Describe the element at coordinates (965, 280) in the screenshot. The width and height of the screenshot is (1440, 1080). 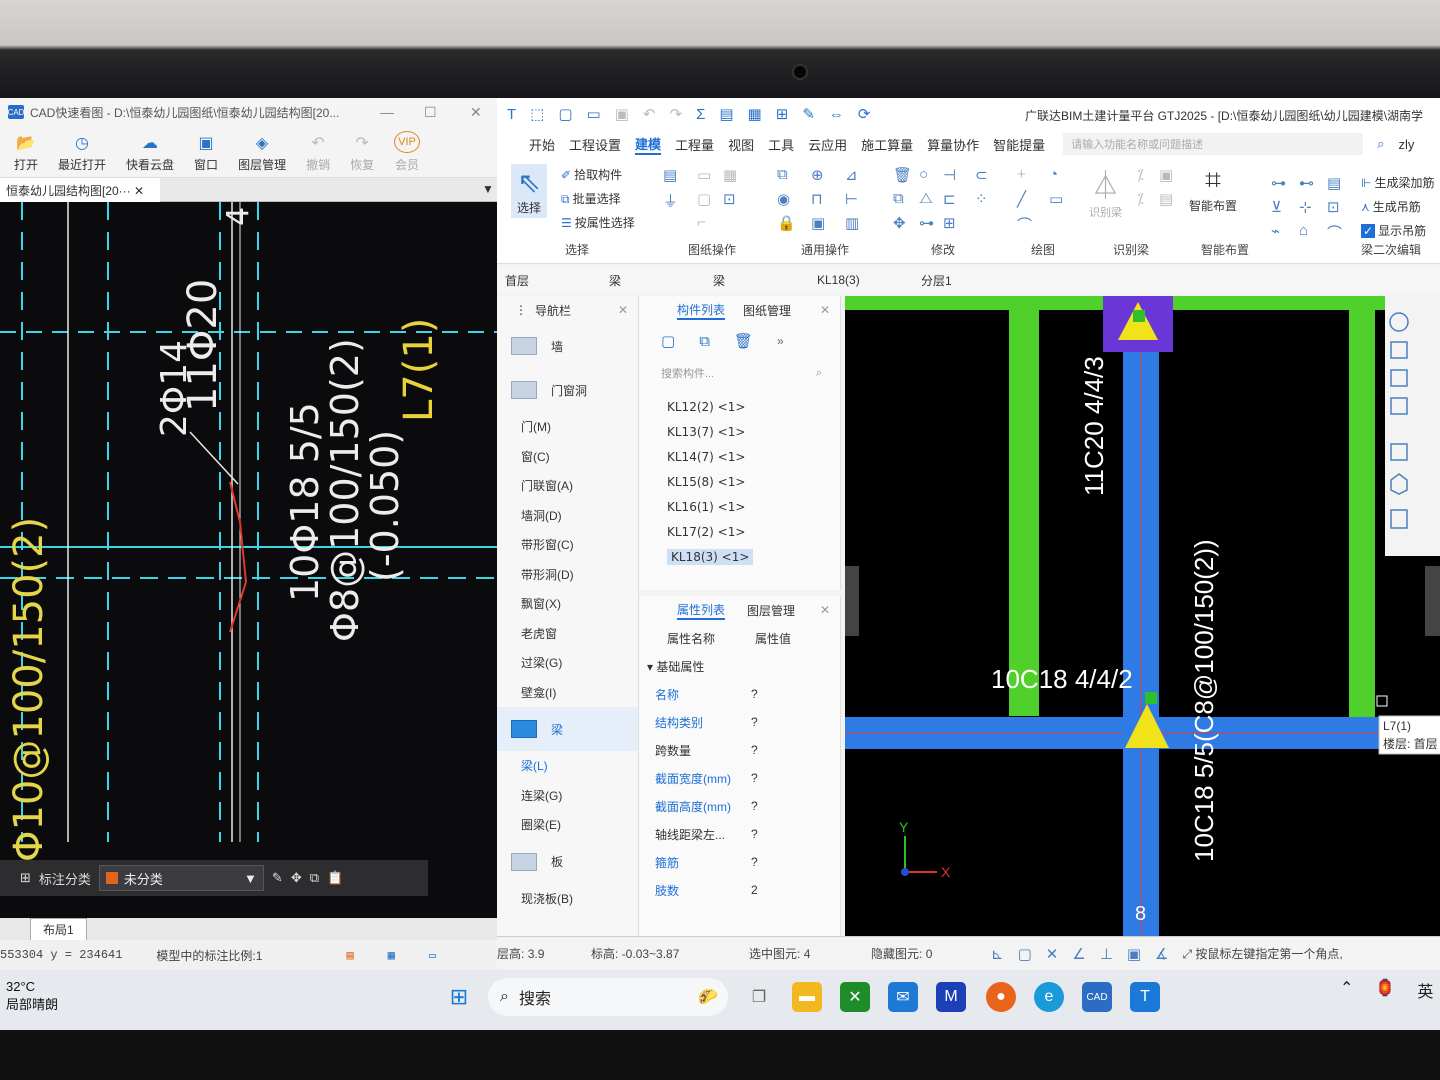
I see `layer-select: 分层1` at that location.